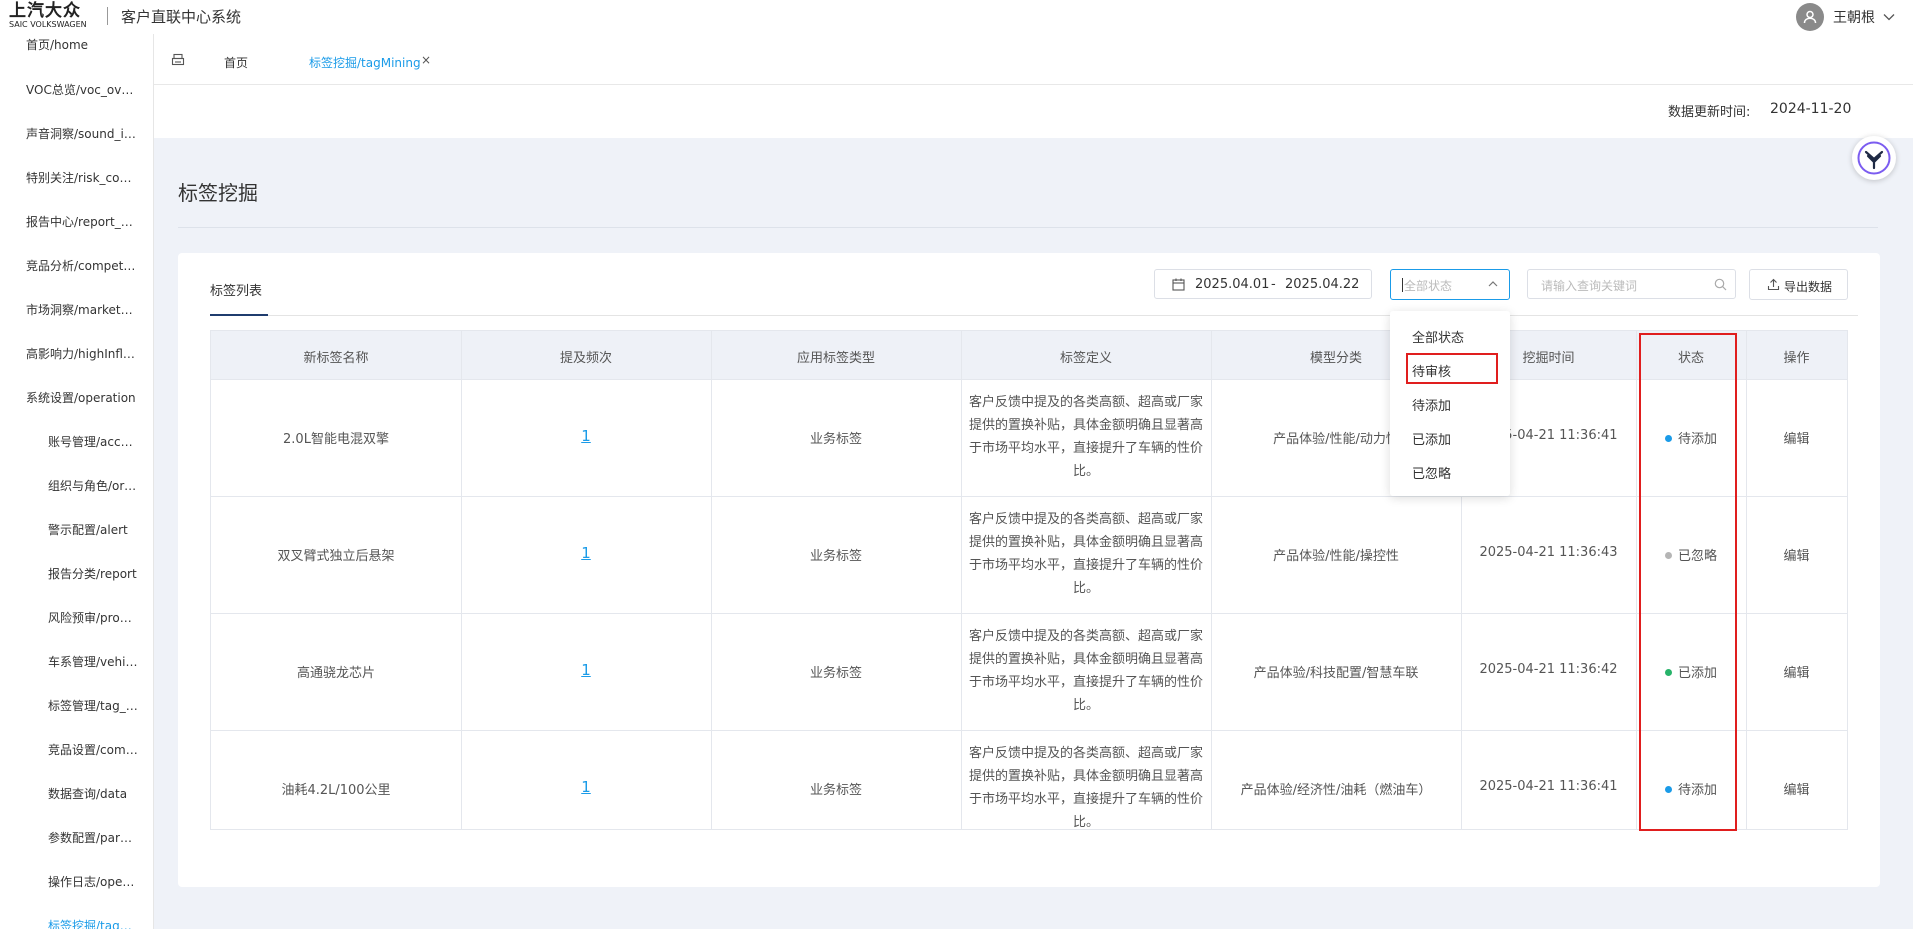 This screenshot has width=1913, height=929. Describe the element at coordinates (82, 265) in the screenshot. I see `sidebar-item-competition: 竞品分析/competition` at that location.